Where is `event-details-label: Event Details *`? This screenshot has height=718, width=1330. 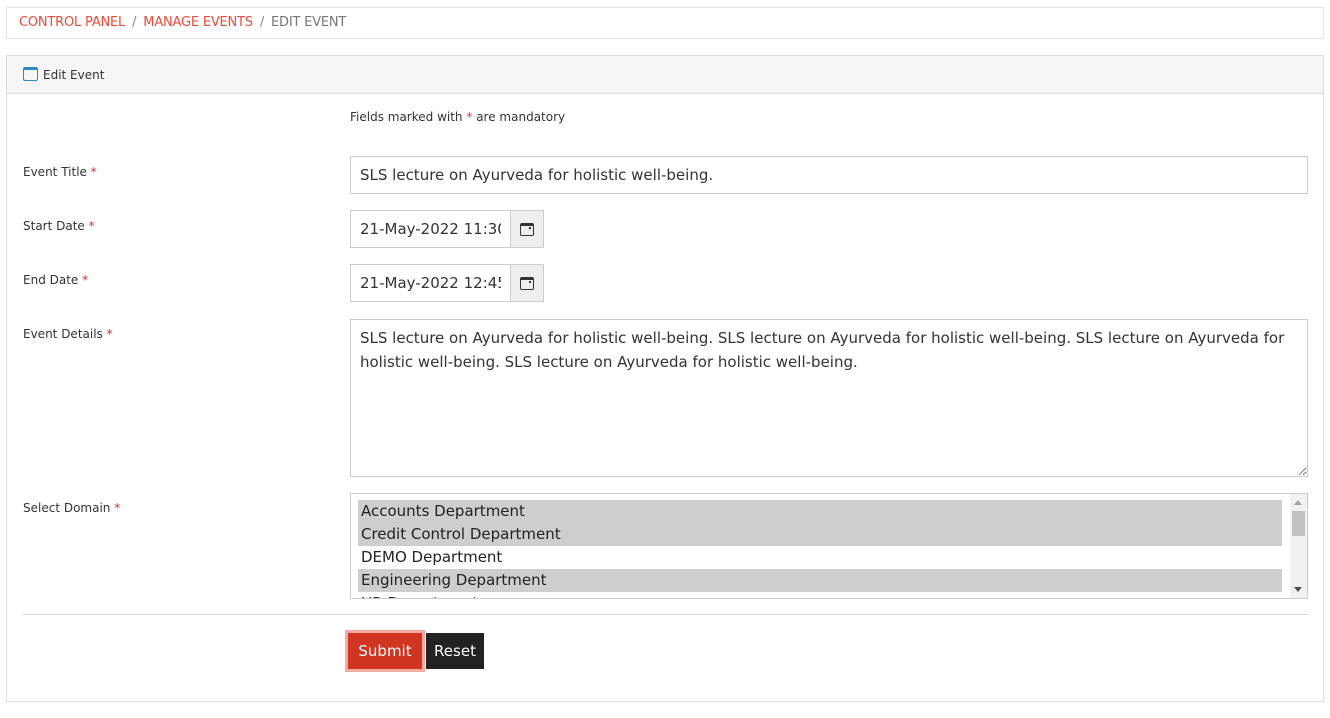
event-details-label: Event Details * is located at coordinates (68, 334).